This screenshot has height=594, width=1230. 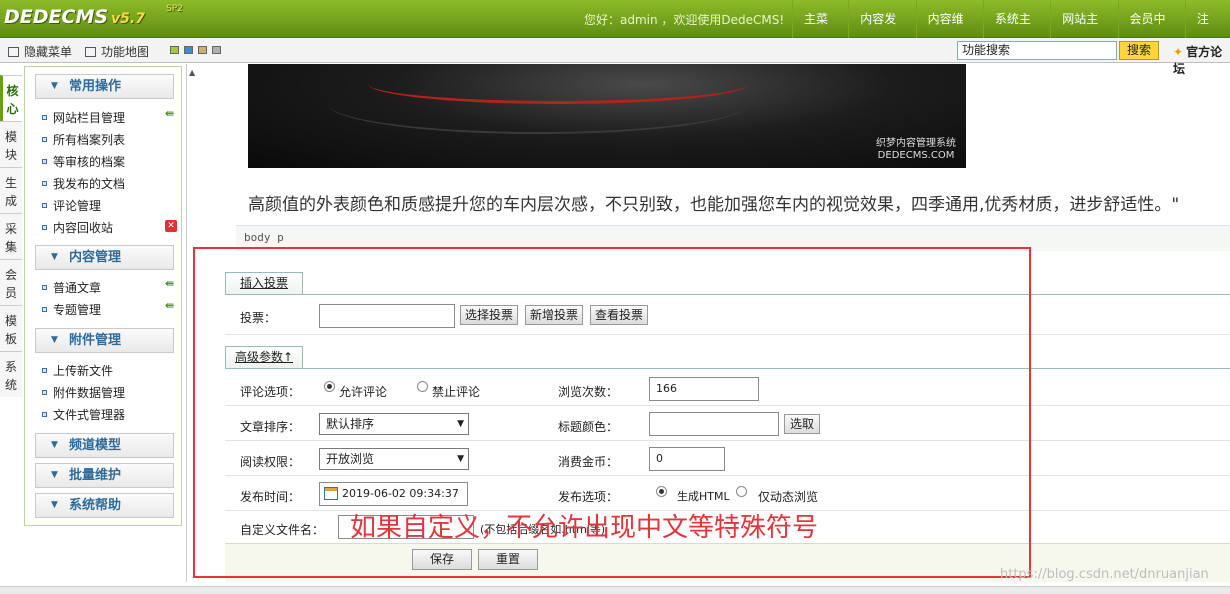 What do you see at coordinates (11, 282) in the screenshot?
I see `tab-member: 会员` at bounding box center [11, 282].